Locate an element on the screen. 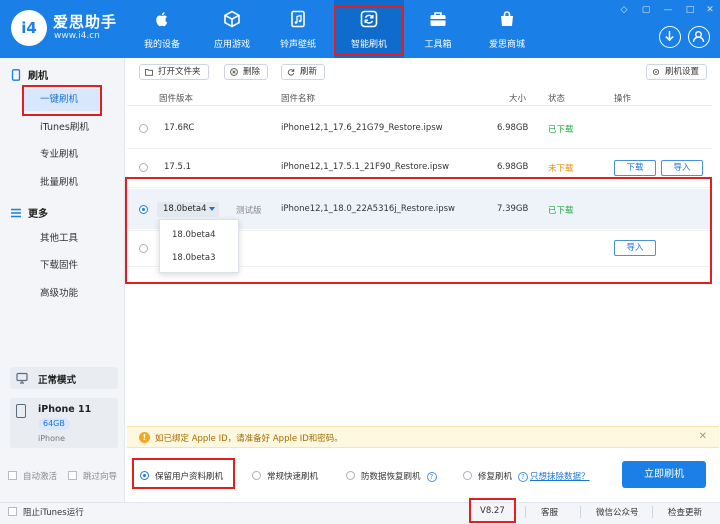 The image size is (720, 524). skin-icon: ◇ is located at coordinates (624, 10).